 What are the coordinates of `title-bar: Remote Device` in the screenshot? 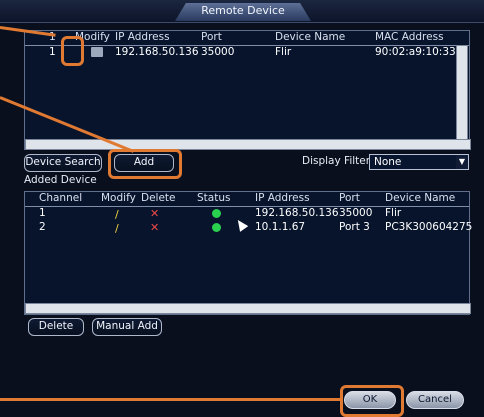 It's located at (242, 11).